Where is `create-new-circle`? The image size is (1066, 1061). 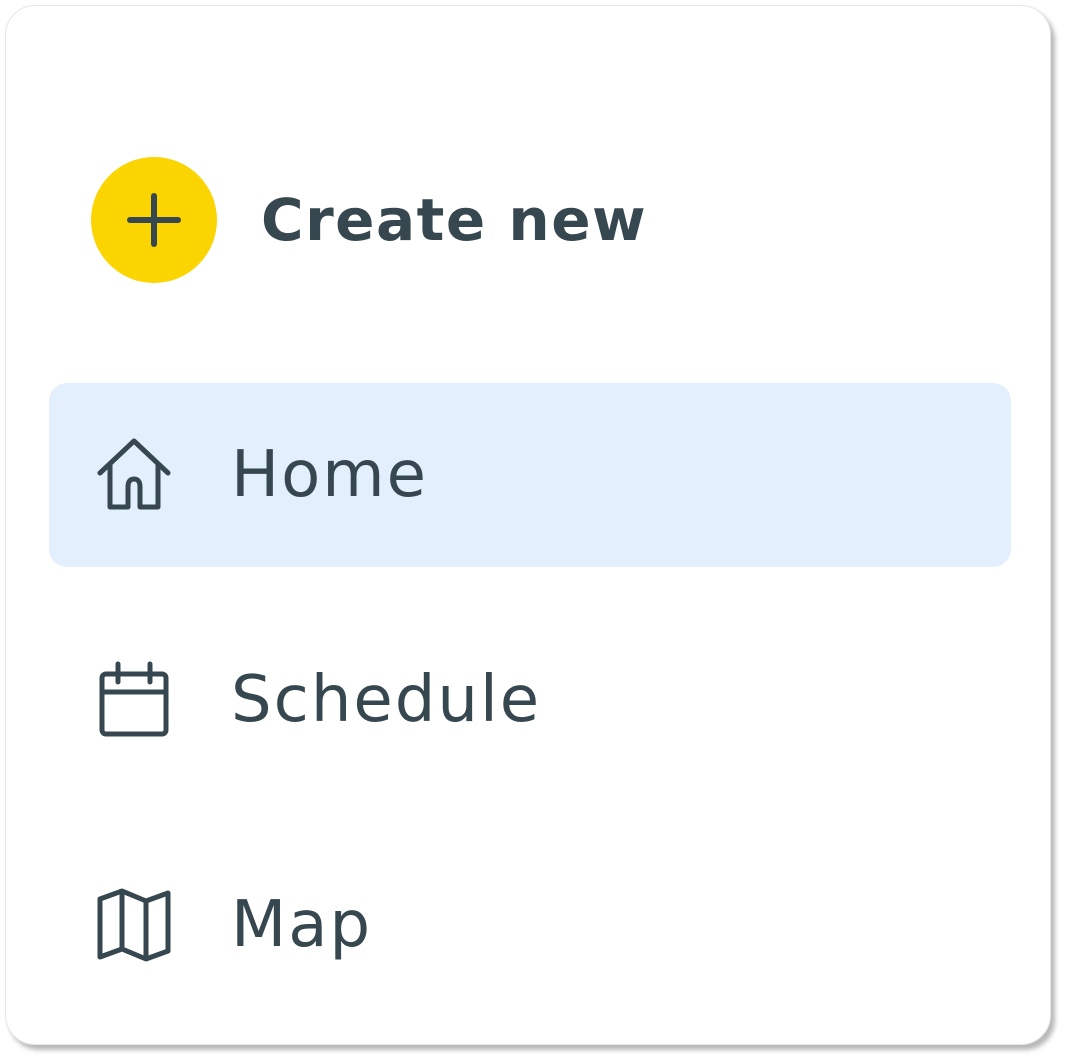
create-new-circle is located at coordinates (154, 220).